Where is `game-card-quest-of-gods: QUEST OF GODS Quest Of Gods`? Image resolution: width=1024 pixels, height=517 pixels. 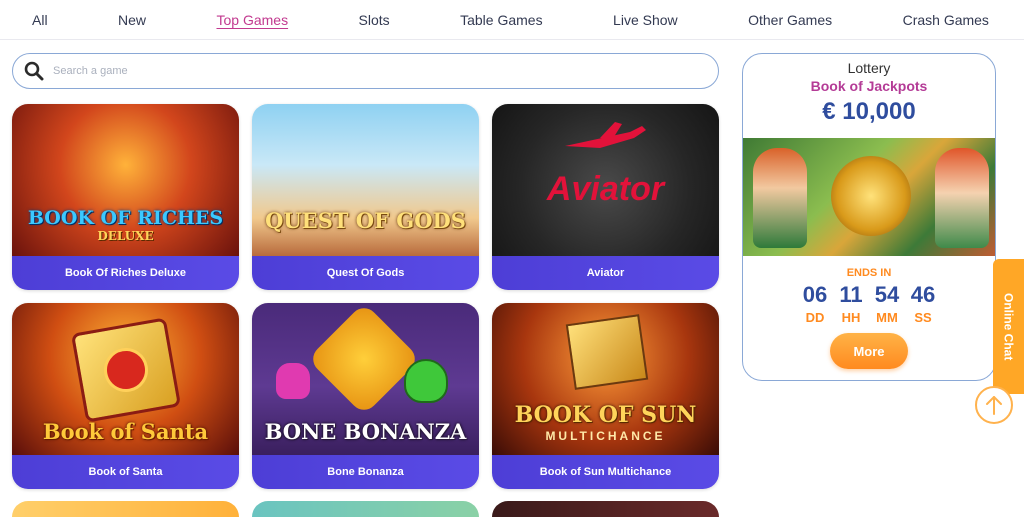
game-card-quest-of-gods: QUEST OF GODS Quest Of Gods is located at coordinates (365, 197).